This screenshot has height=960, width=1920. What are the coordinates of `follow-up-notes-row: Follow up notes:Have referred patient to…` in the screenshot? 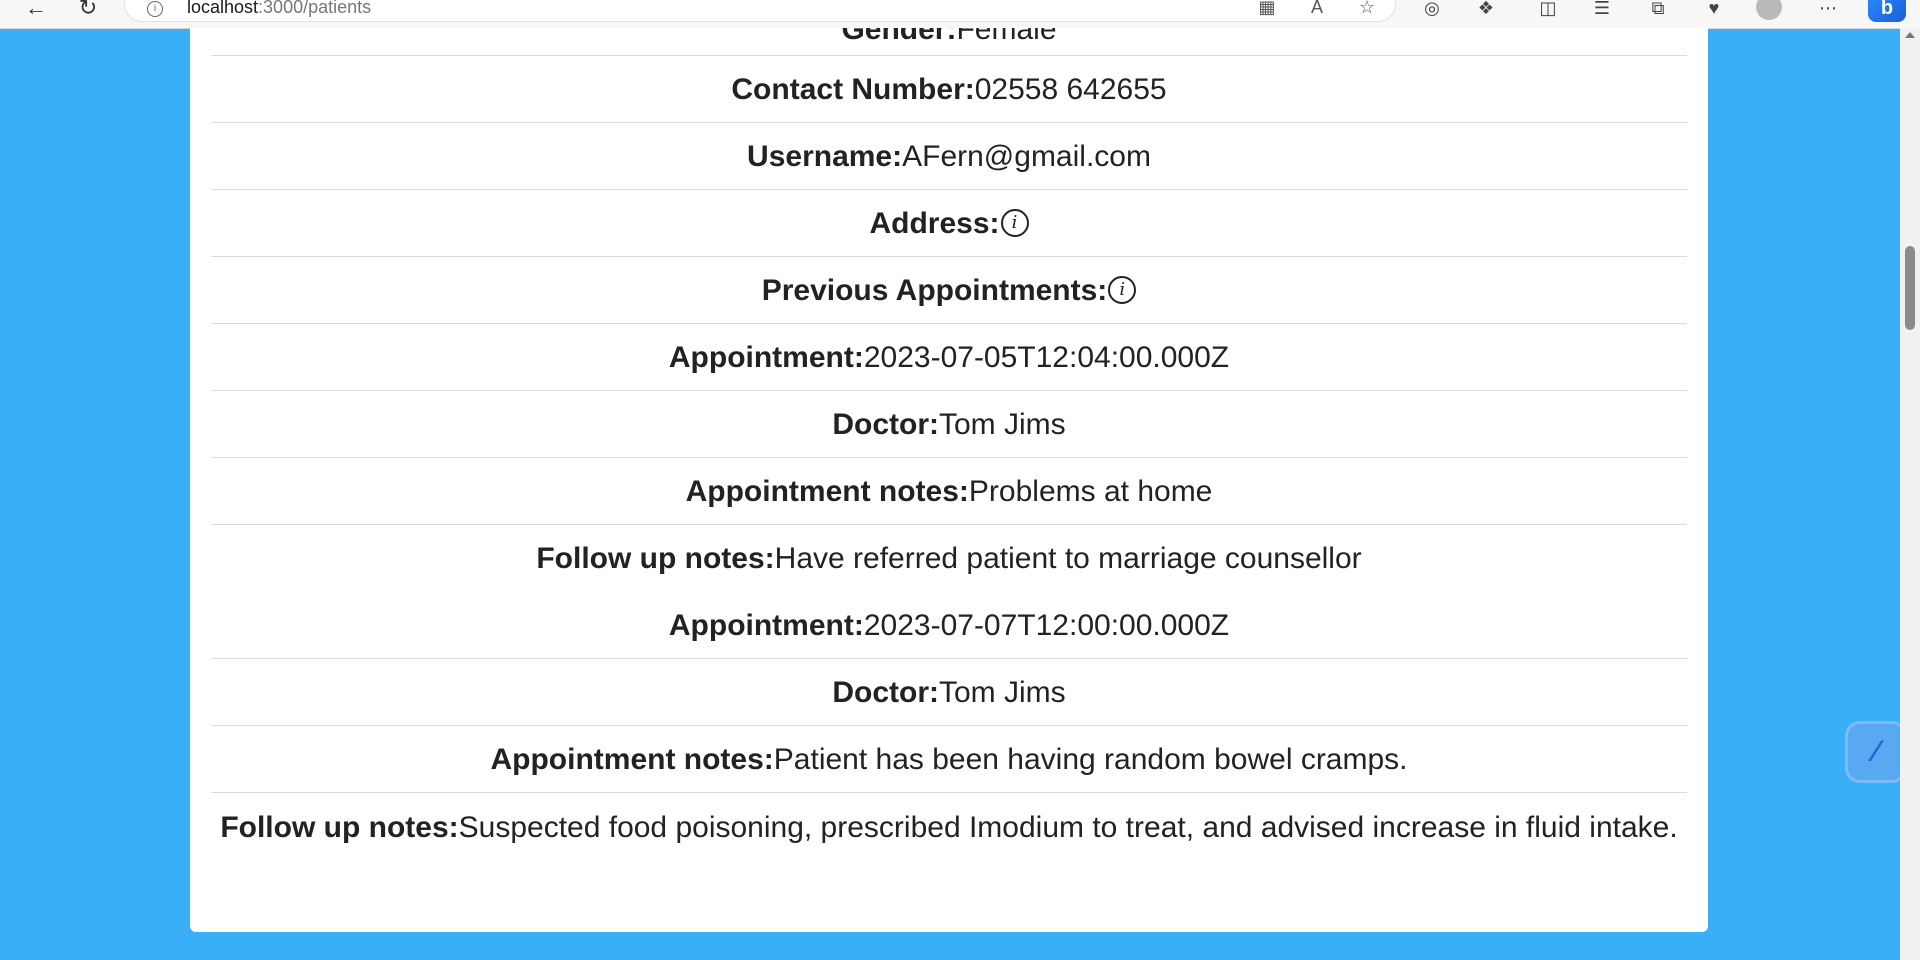 It's located at (949, 558).